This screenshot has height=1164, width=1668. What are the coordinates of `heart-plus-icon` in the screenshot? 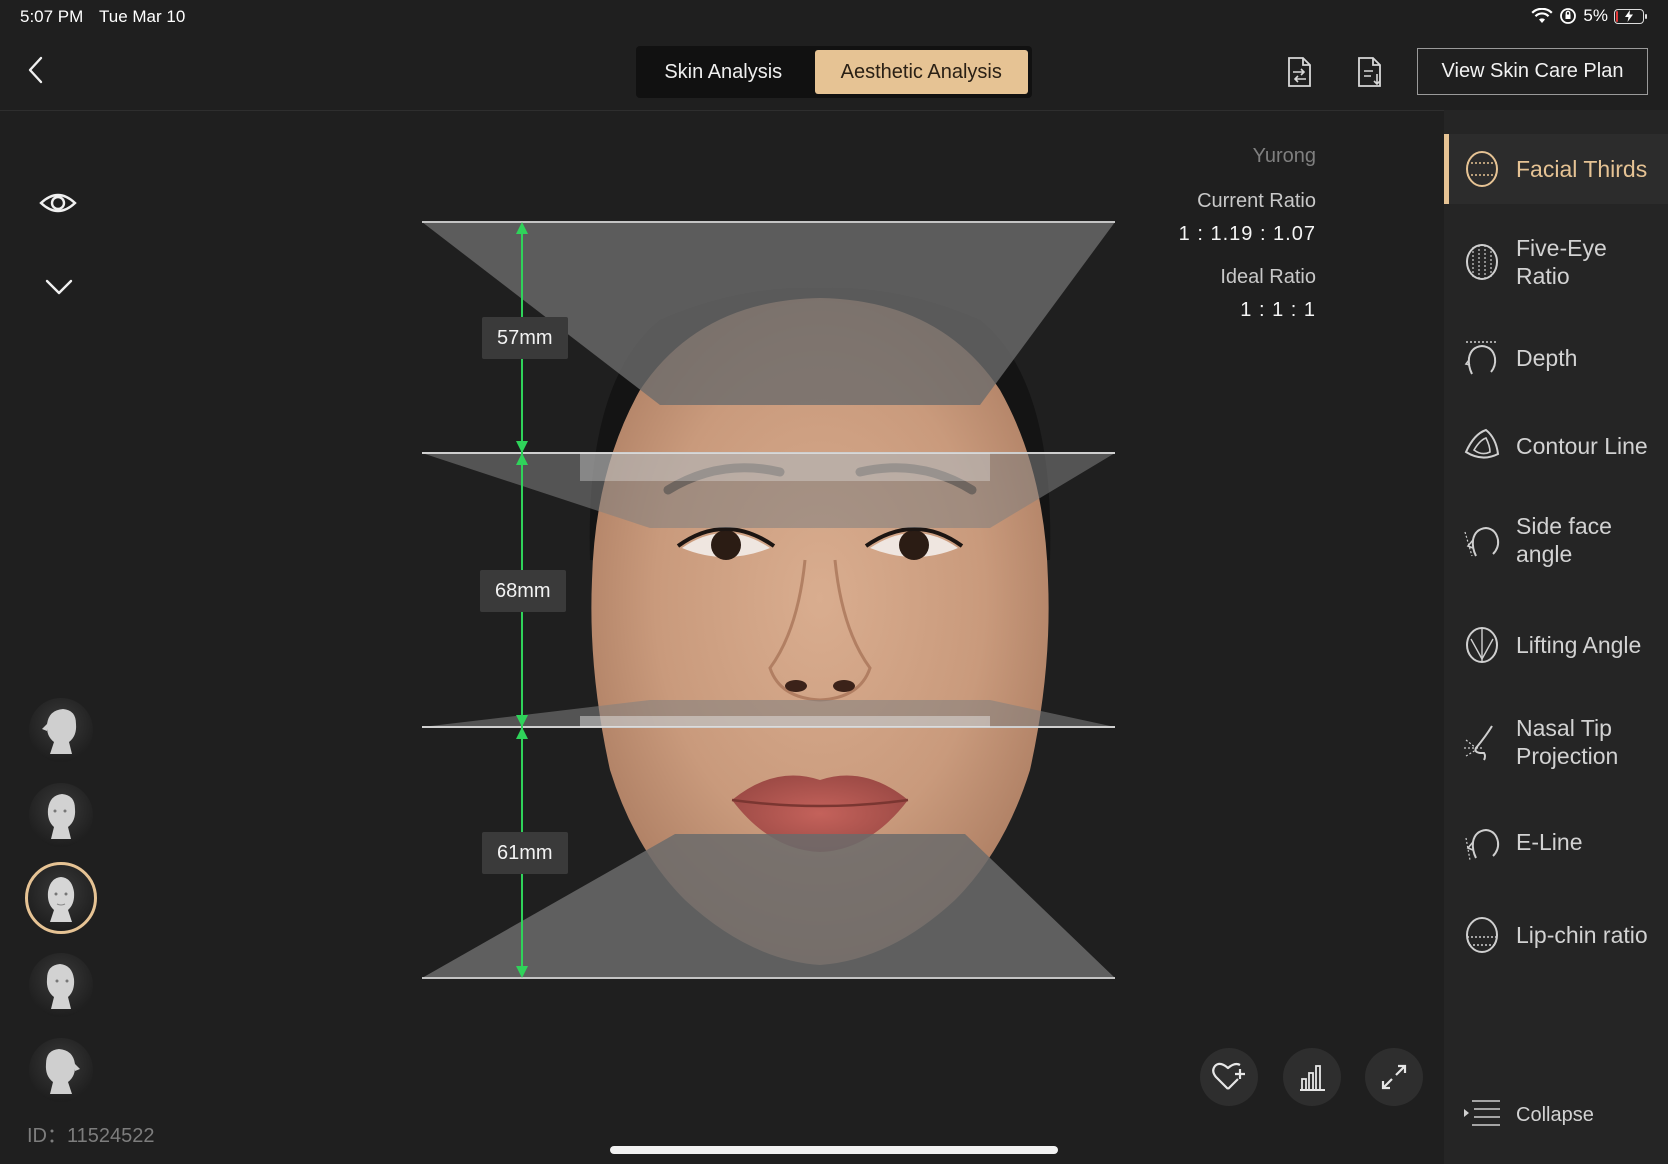 It's located at (1228, 1076).